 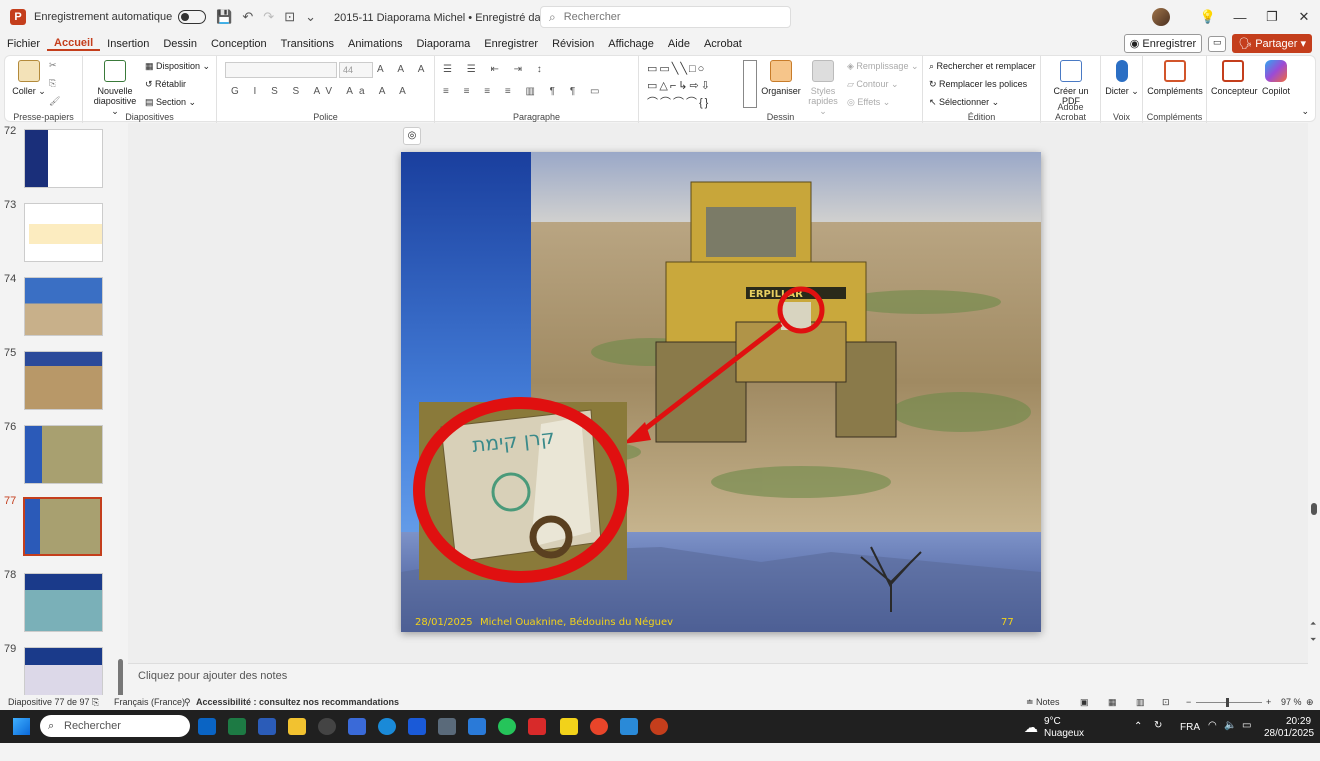 What do you see at coordinates (297, 726) in the screenshot?
I see `file-explorer-icon` at bounding box center [297, 726].